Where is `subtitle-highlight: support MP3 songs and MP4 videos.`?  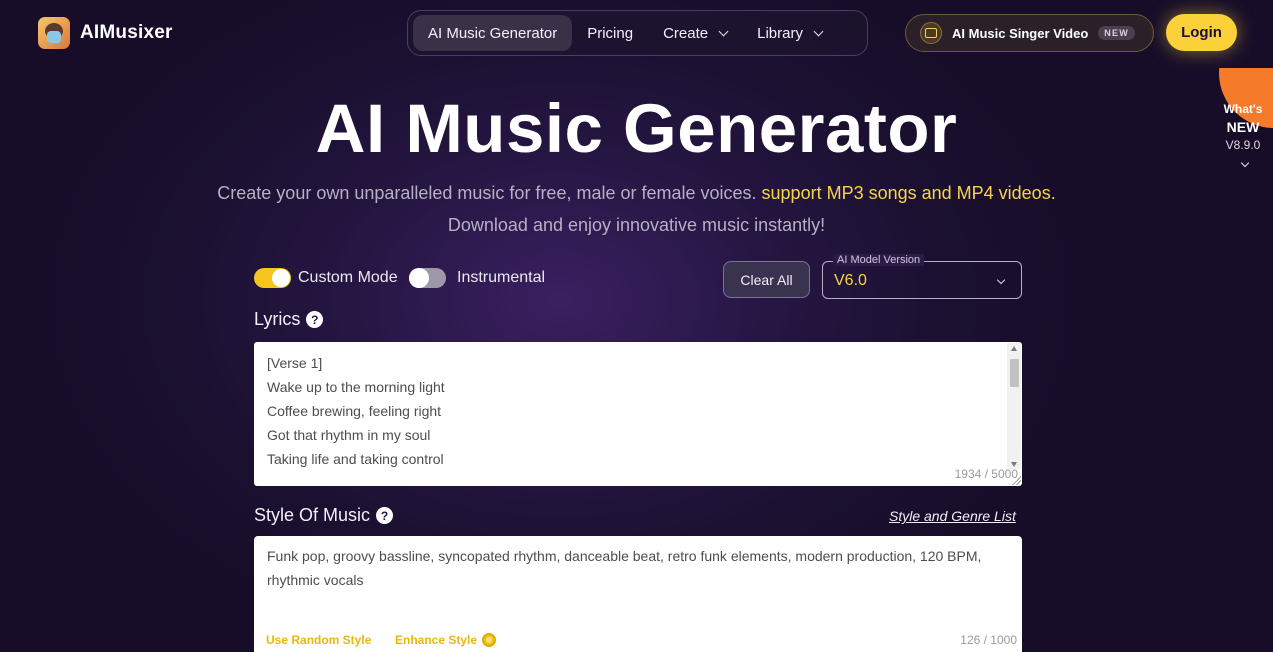 subtitle-highlight: support MP3 songs and MP4 videos. is located at coordinates (908, 193).